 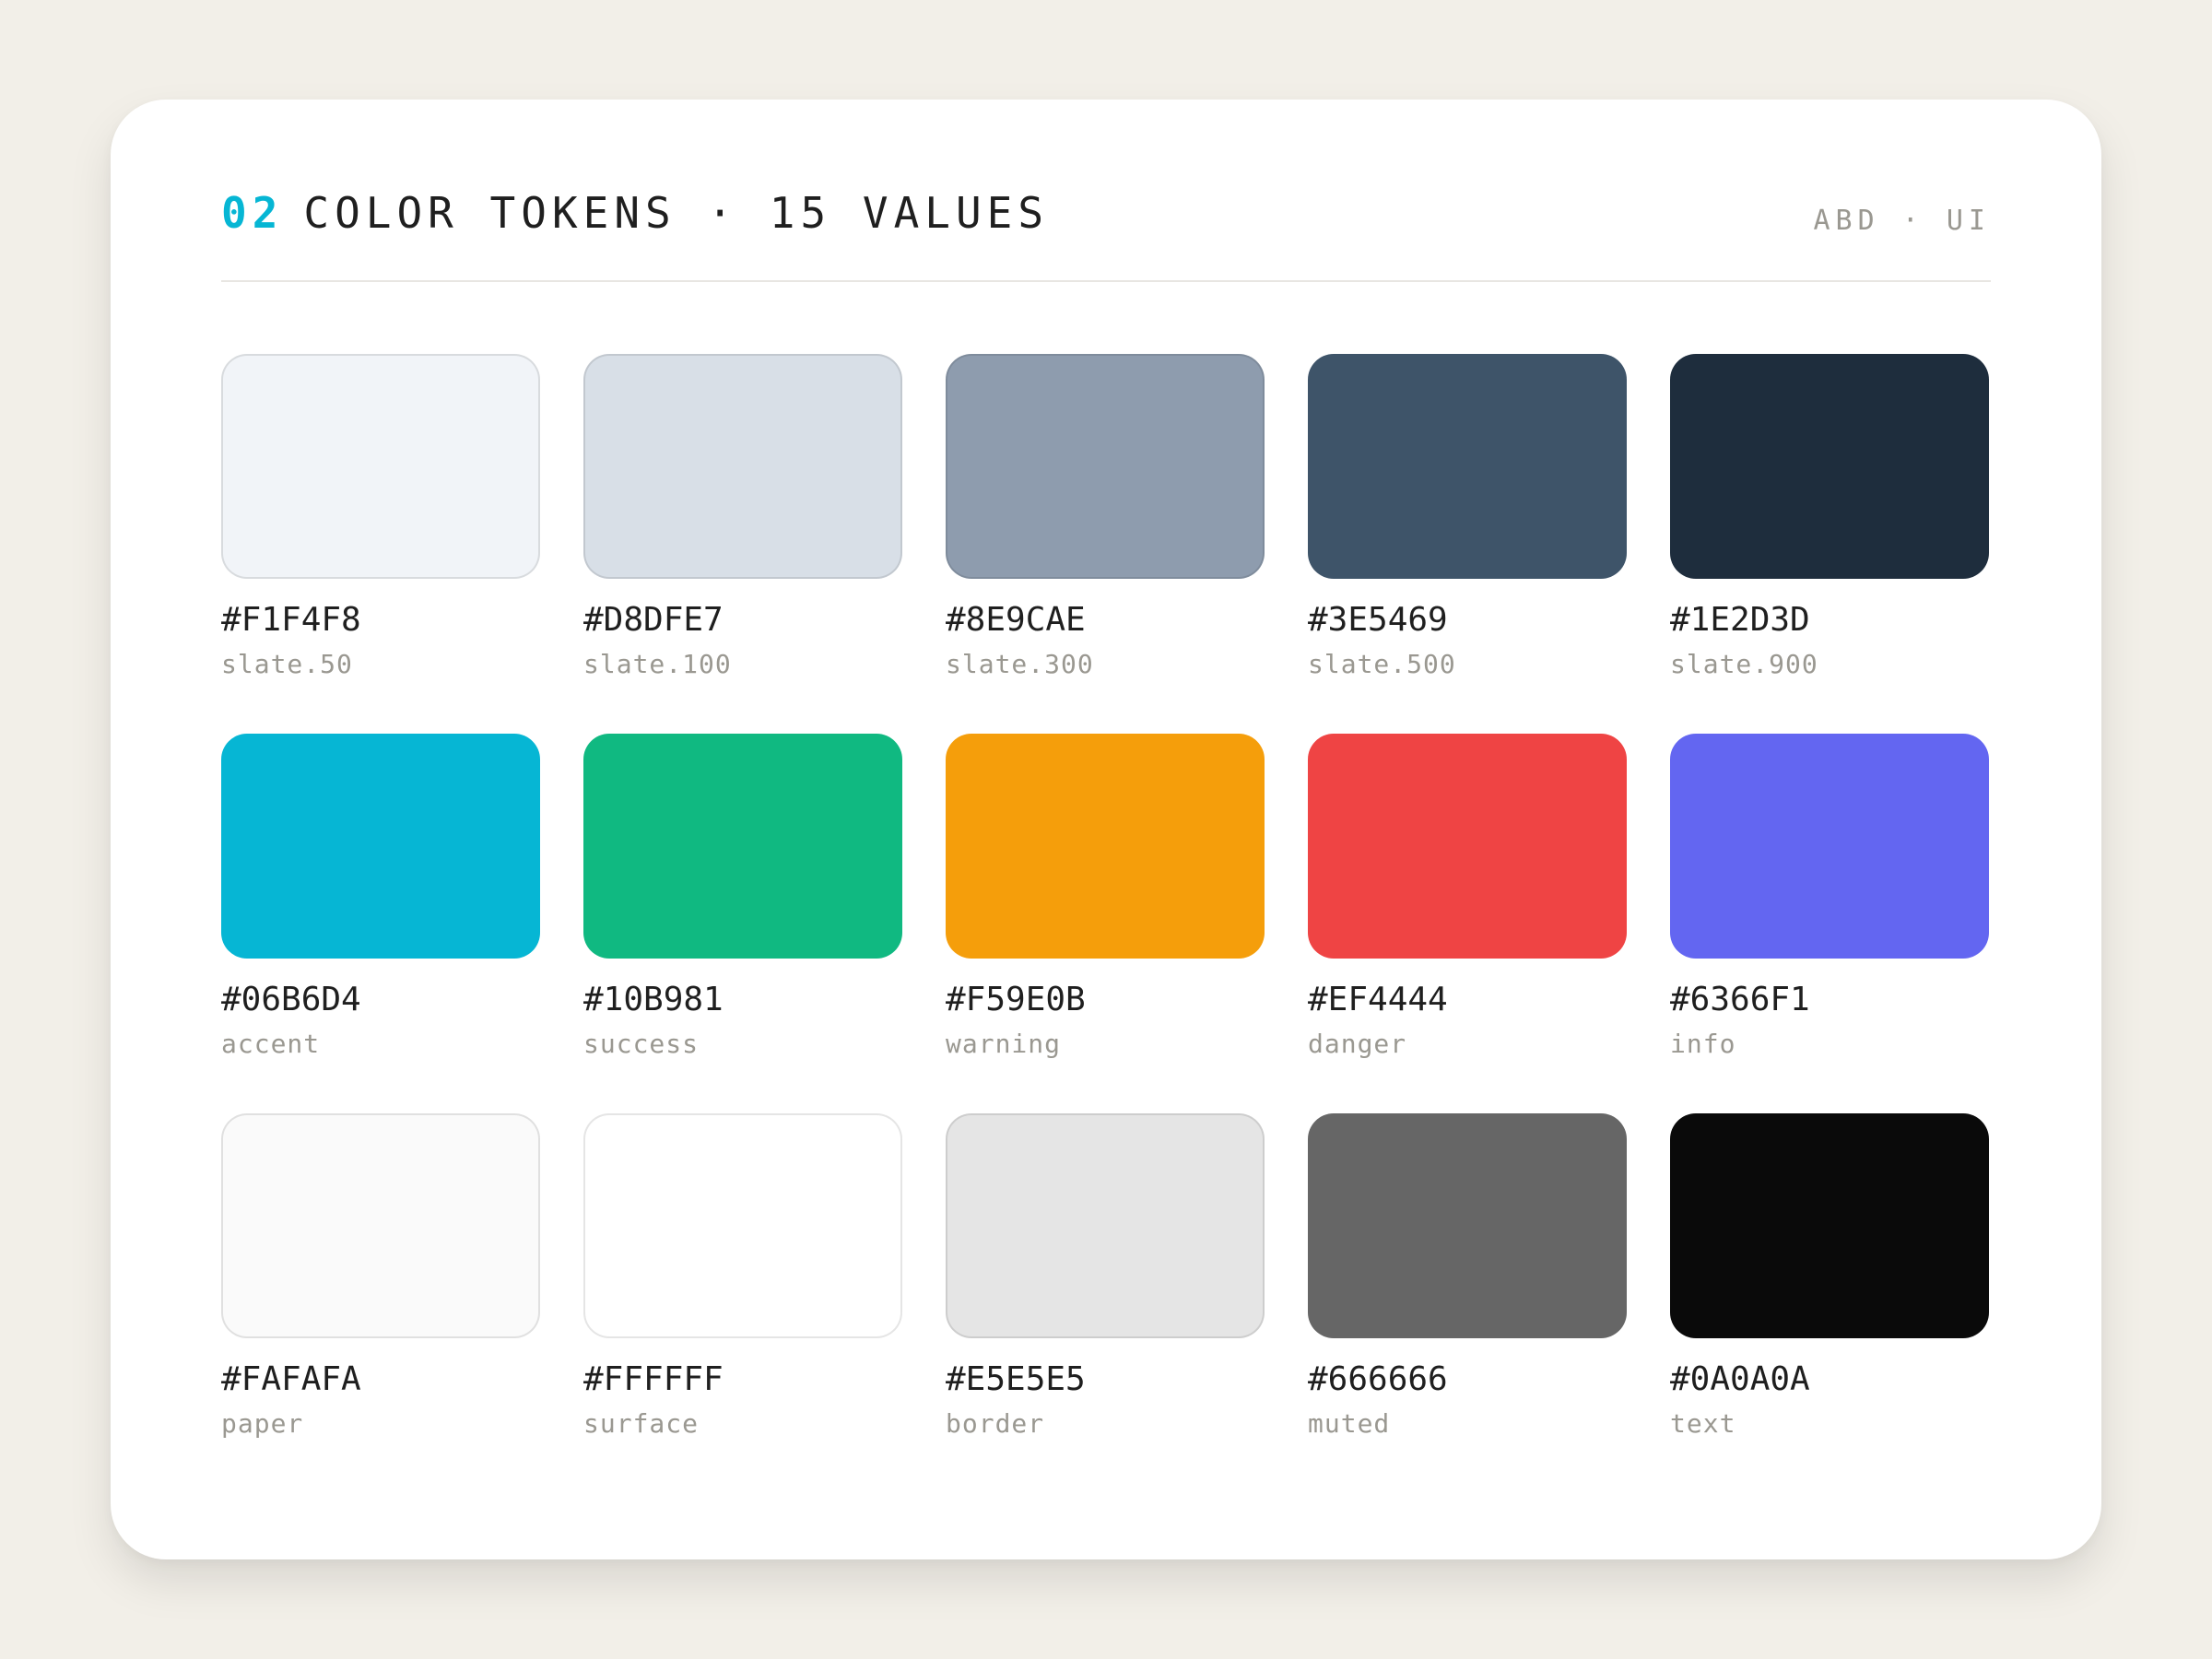 What do you see at coordinates (1378, 999) in the screenshot?
I see `hex-value: #EF4444` at bounding box center [1378, 999].